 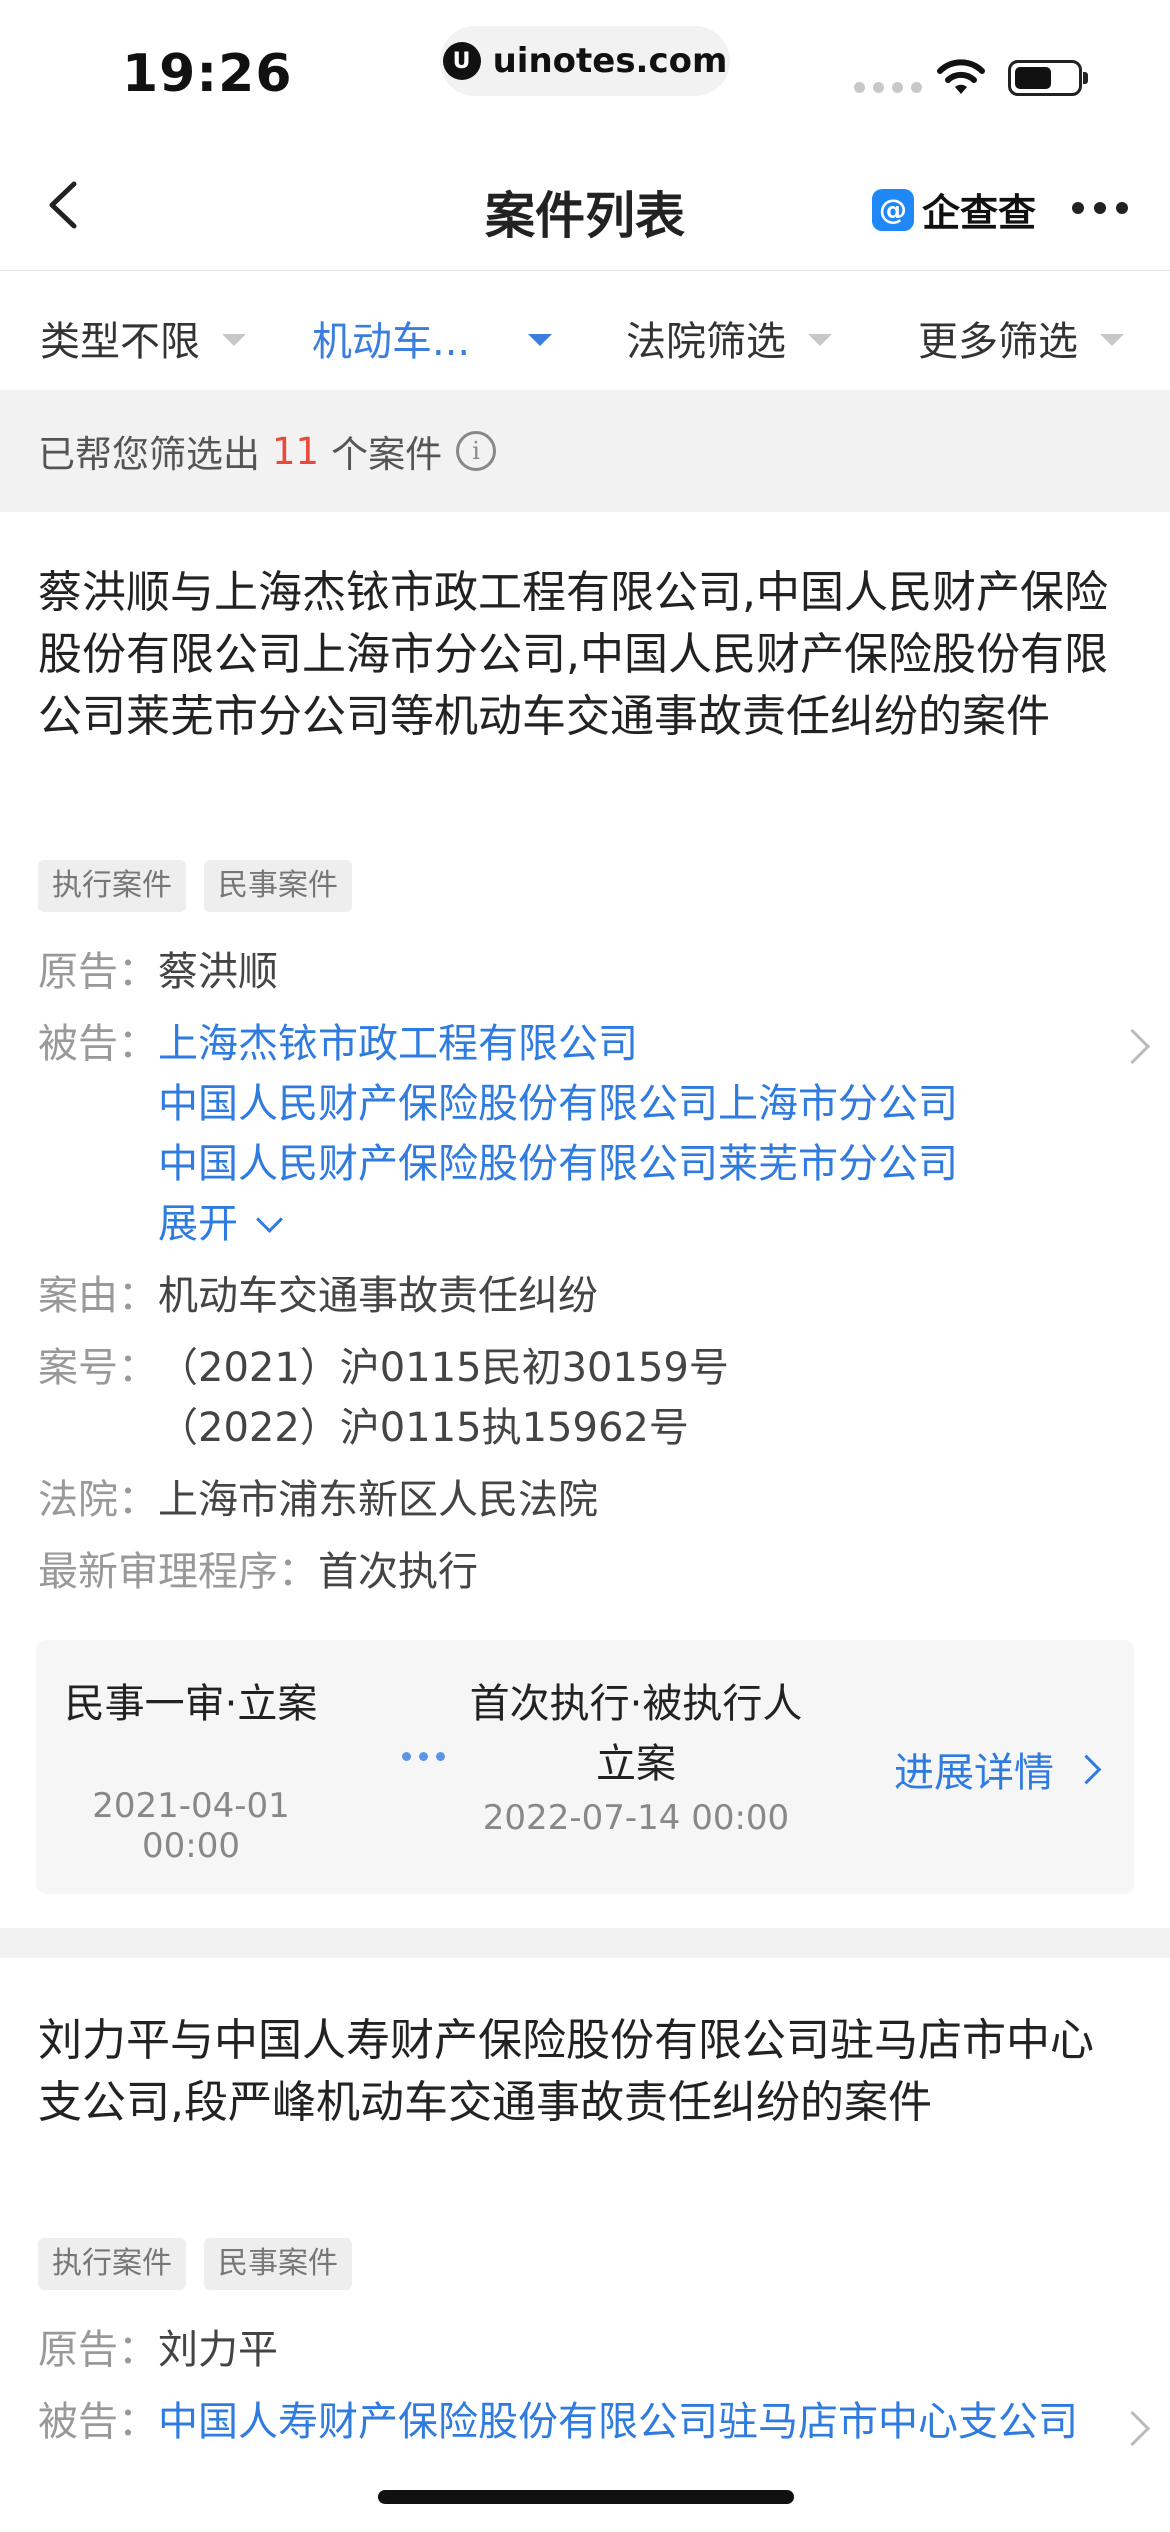 I want to click on defendant-link: 中国人民财产保险股份有限公司莱芜市分公司, so click(x=558, y=1164).